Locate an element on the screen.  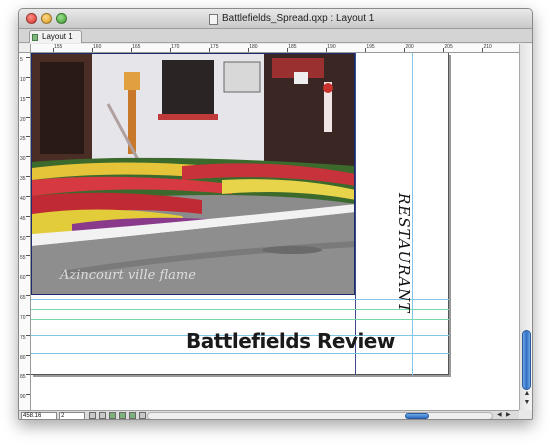
layout-icon is located at coordinates (35, 37).